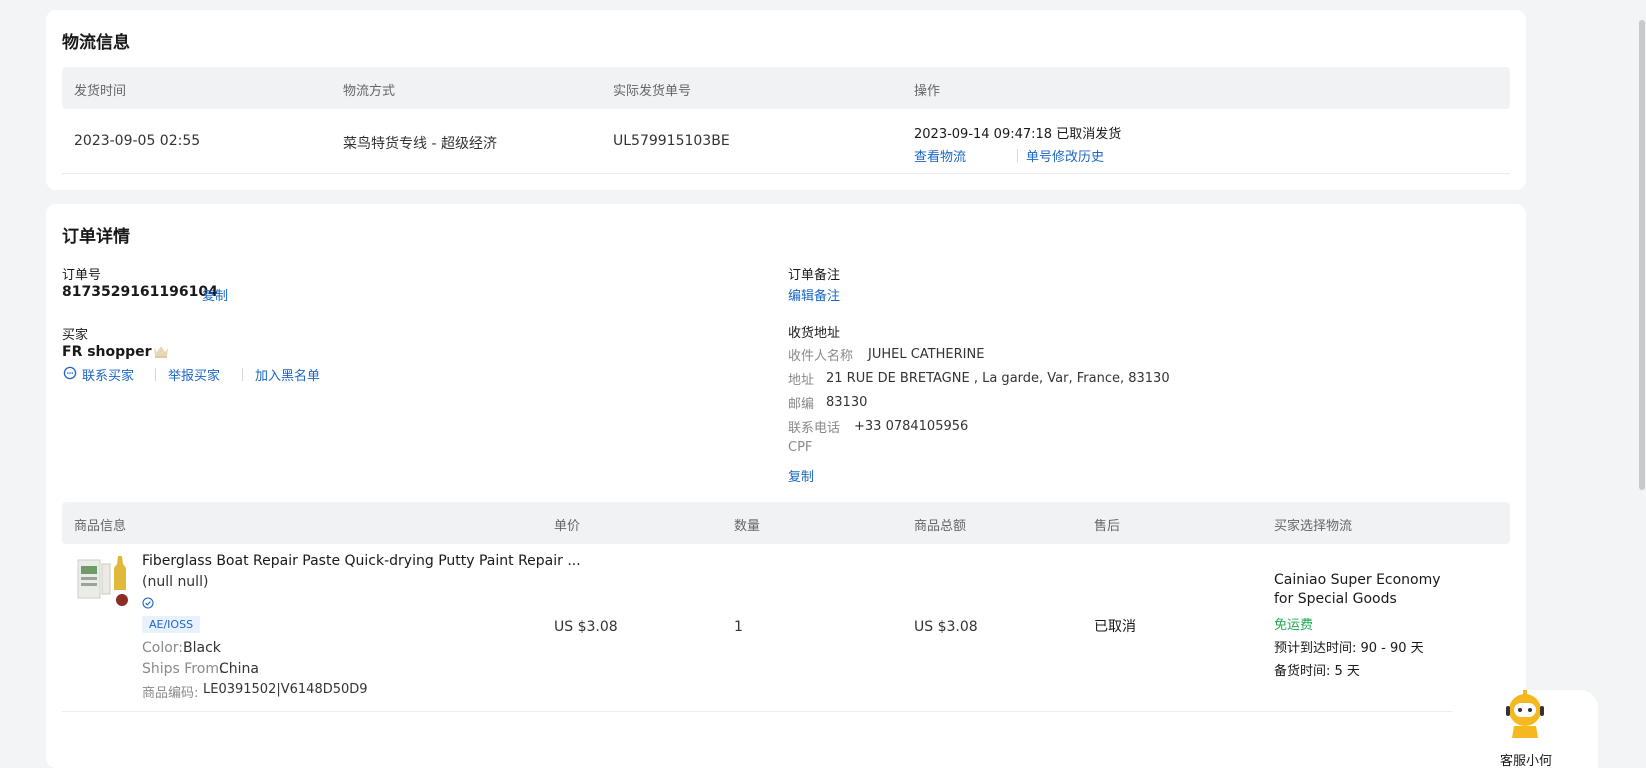 This screenshot has width=1646, height=768. What do you see at coordinates (163, 648) in the screenshot?
I see `color-label: Color:` at bounding box center [163, 648].